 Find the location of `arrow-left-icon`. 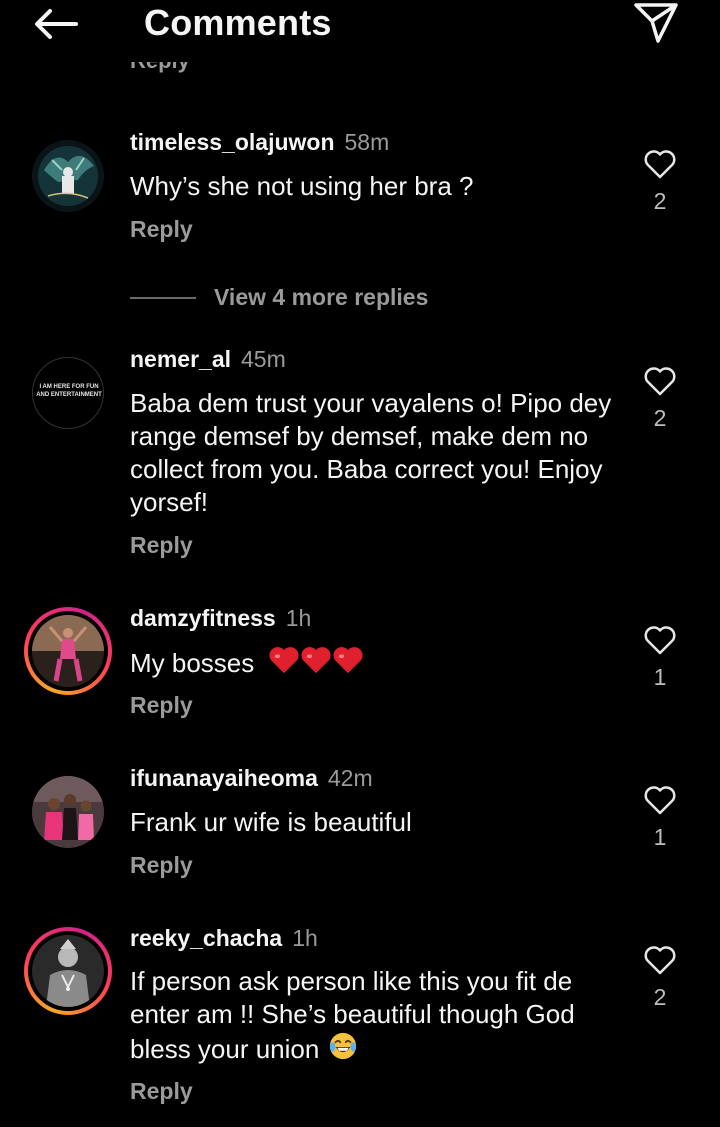

arrow-left-icon is located at coordinates (56, 24).